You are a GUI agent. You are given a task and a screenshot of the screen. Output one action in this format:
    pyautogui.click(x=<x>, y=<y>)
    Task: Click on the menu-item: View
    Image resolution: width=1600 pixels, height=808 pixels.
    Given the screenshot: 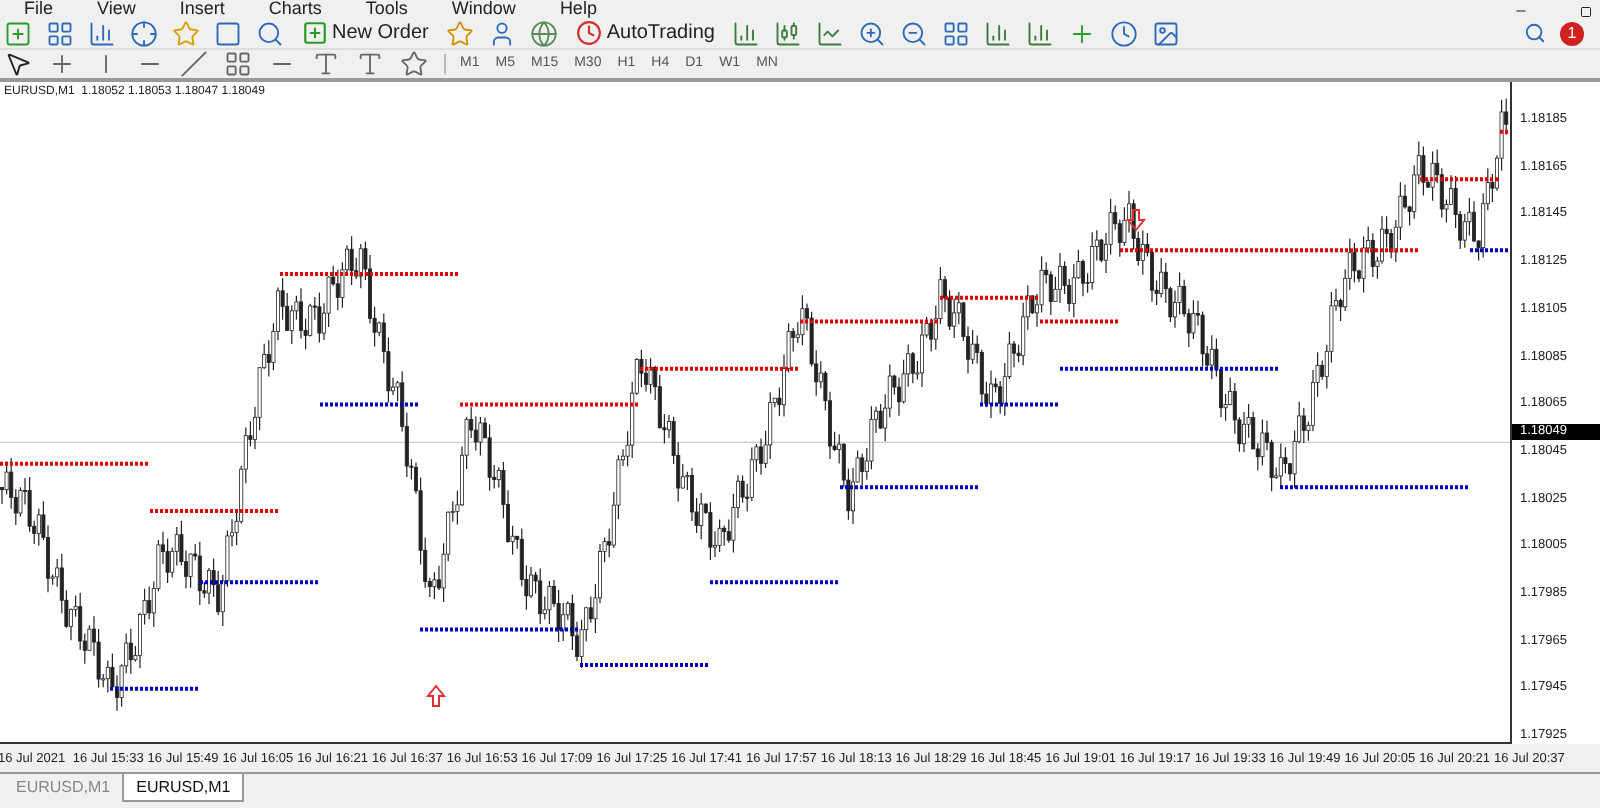 What is the action you would take?
    pyautogui.click(x=116, y=9)
    